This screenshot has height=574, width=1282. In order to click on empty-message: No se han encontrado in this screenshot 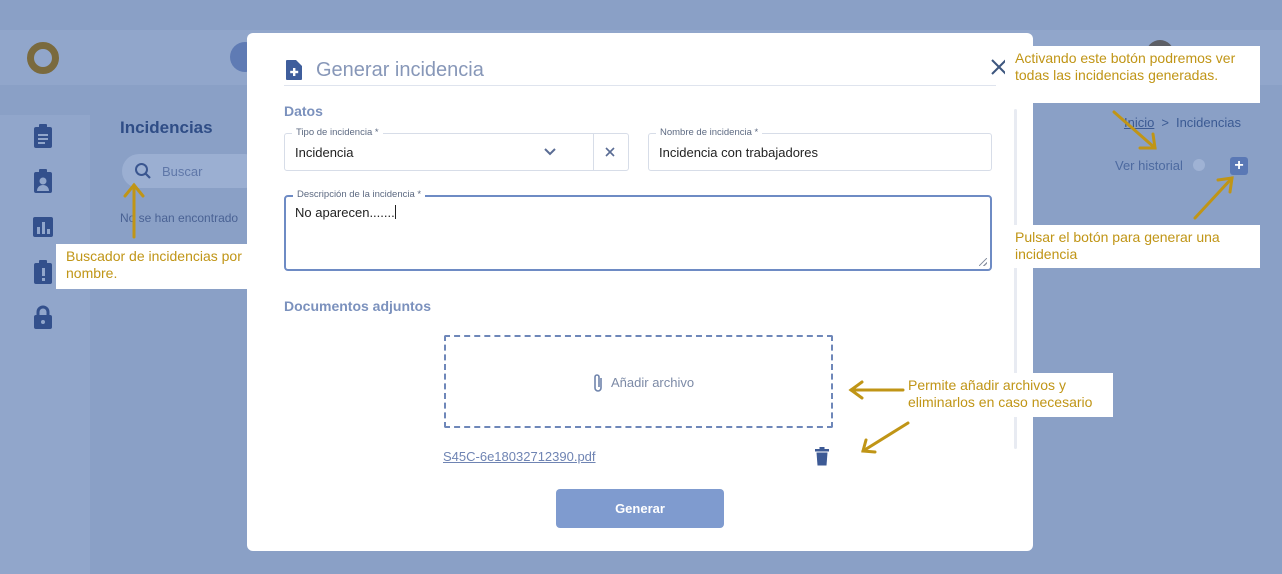, I will do `click(179, 218)`.